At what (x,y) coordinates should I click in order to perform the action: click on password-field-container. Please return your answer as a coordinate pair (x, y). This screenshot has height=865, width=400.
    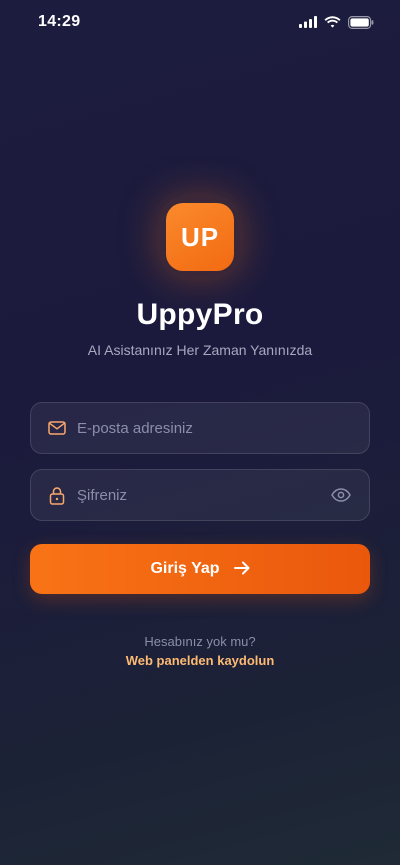
    Looking at the image, I should click on (200, 495).